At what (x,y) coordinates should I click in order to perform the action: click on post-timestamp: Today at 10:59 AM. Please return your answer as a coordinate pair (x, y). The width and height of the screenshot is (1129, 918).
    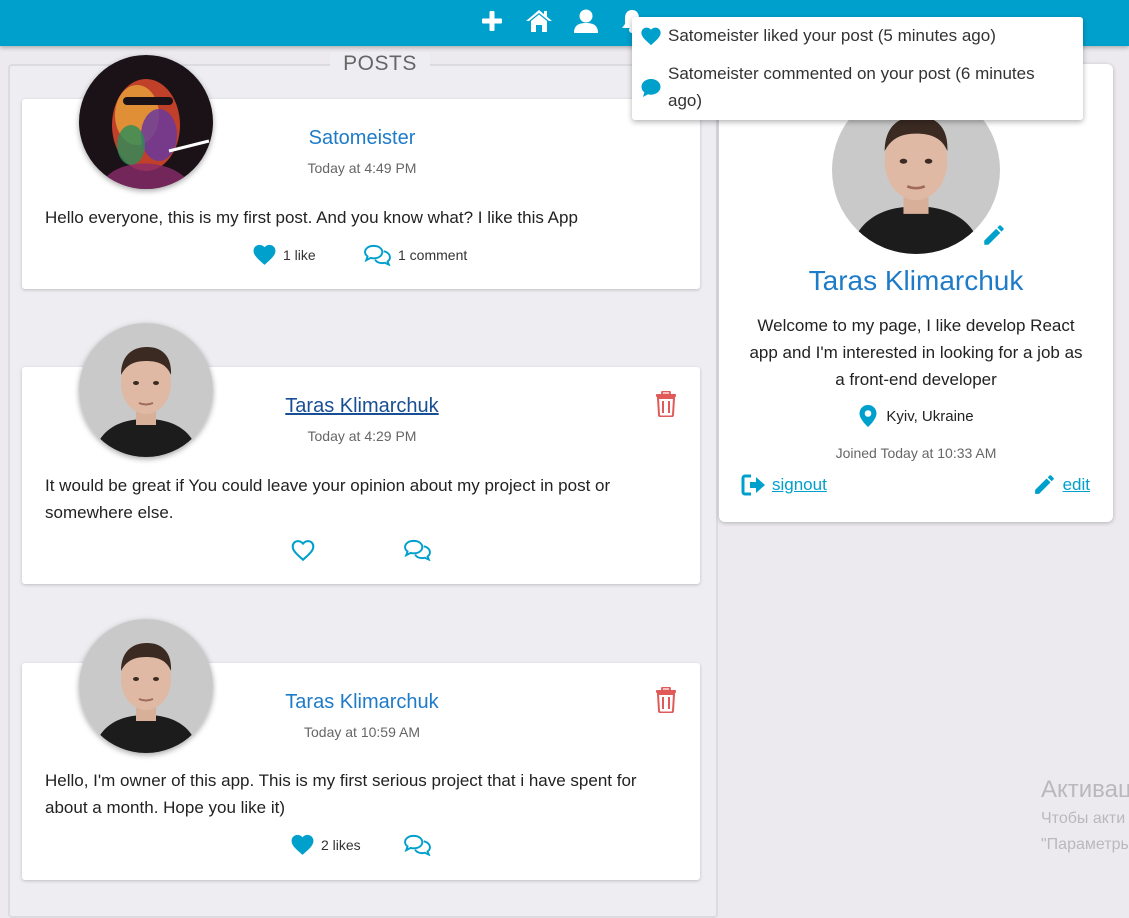
    Looking at the image, I should click on (362, 732).